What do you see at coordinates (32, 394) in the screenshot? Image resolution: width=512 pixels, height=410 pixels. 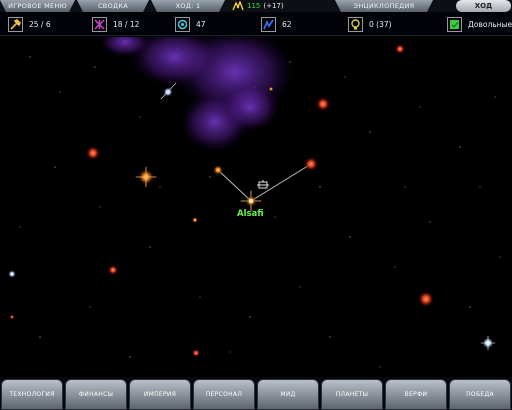 I see `nav-technology: ТЕХНОЛОГИЯ` at bounding box center [32, 394].